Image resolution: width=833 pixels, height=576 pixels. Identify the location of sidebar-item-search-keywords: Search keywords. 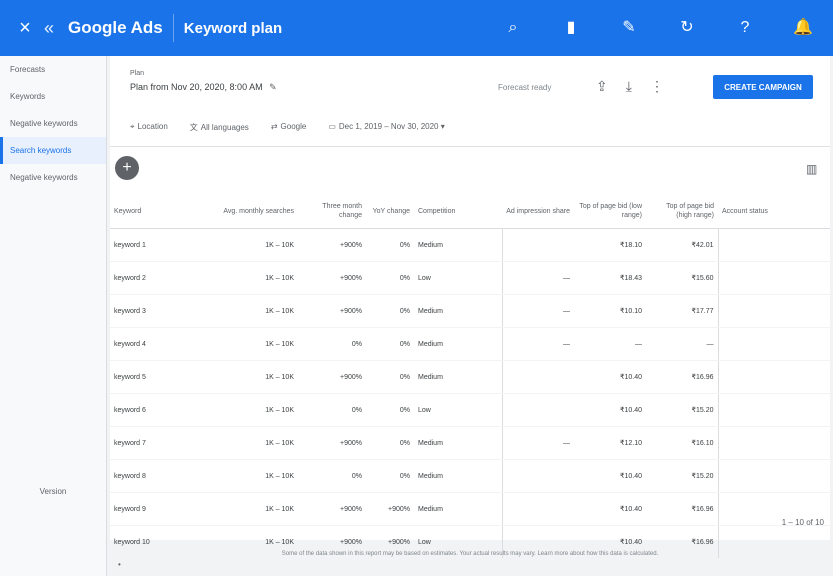
(53, 150).